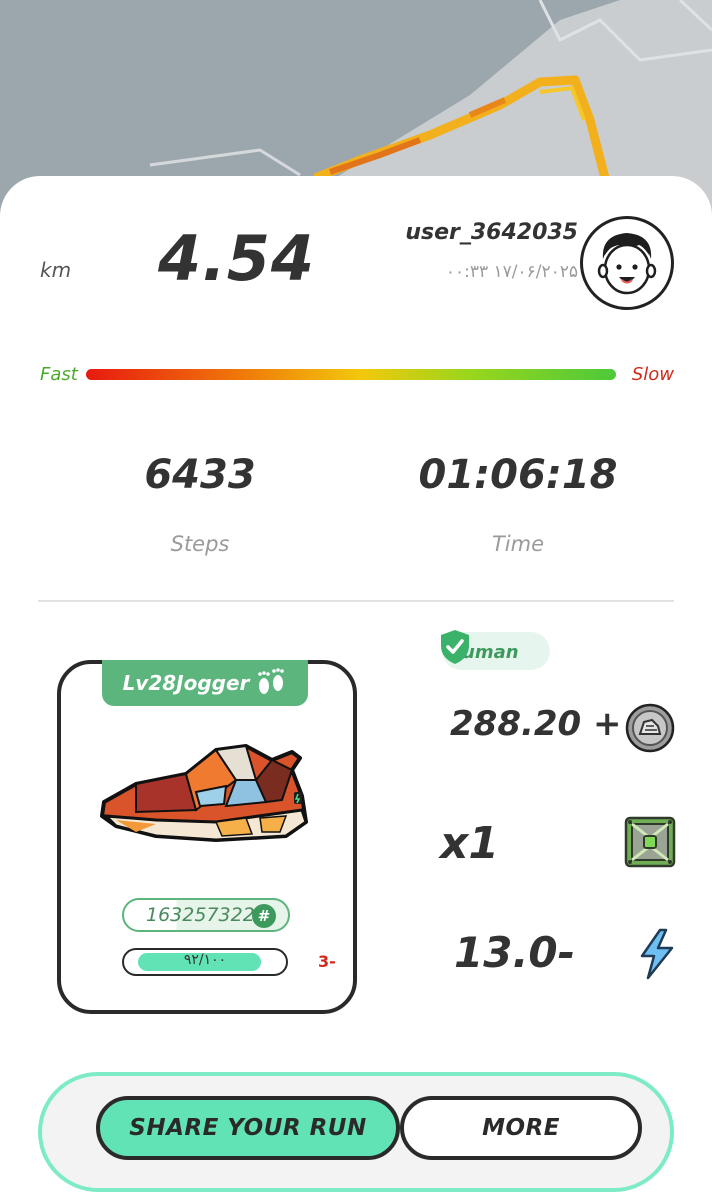  Describe the element at coordinates (469, 843) in the screenshot. I see `mystery-box-multiplier: x1` at that location.